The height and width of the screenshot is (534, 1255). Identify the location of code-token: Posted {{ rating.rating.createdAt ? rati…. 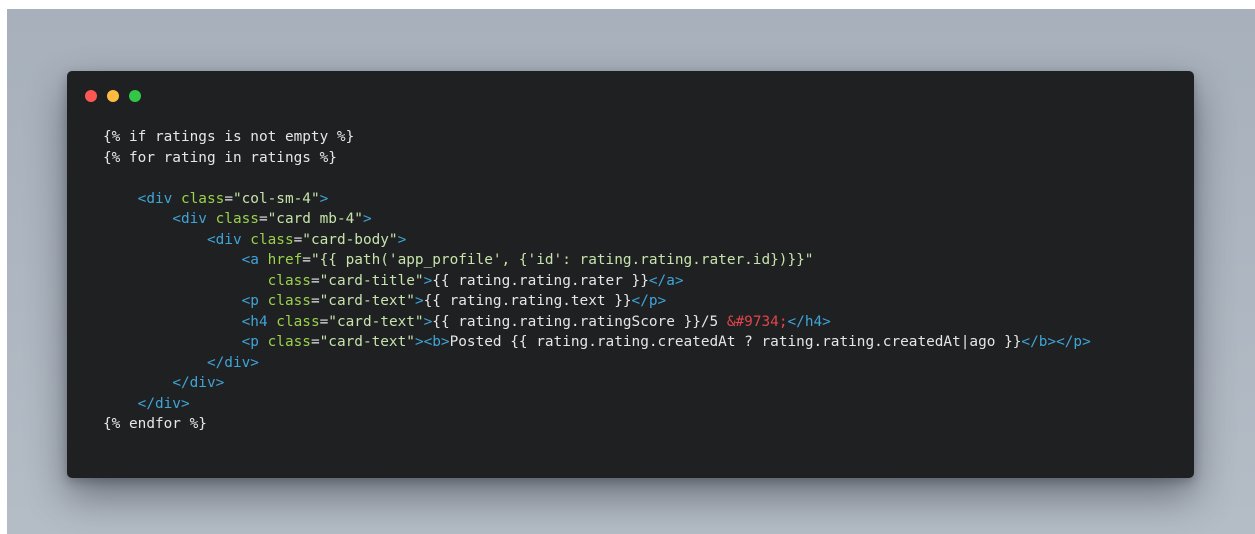
(735, 342).